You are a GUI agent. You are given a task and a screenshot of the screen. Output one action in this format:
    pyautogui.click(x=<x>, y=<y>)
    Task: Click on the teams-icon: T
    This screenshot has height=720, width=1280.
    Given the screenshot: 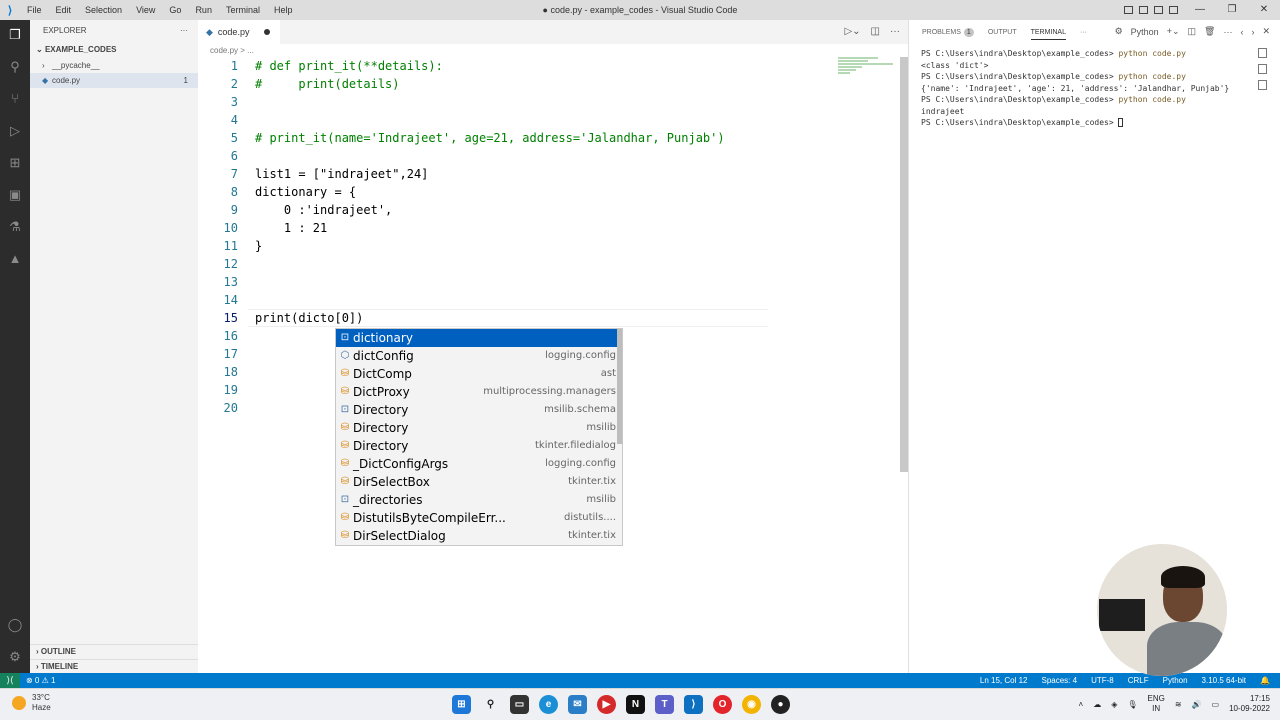 What is the action you would take?
    pyautogui.click(x=664, y=704)
    